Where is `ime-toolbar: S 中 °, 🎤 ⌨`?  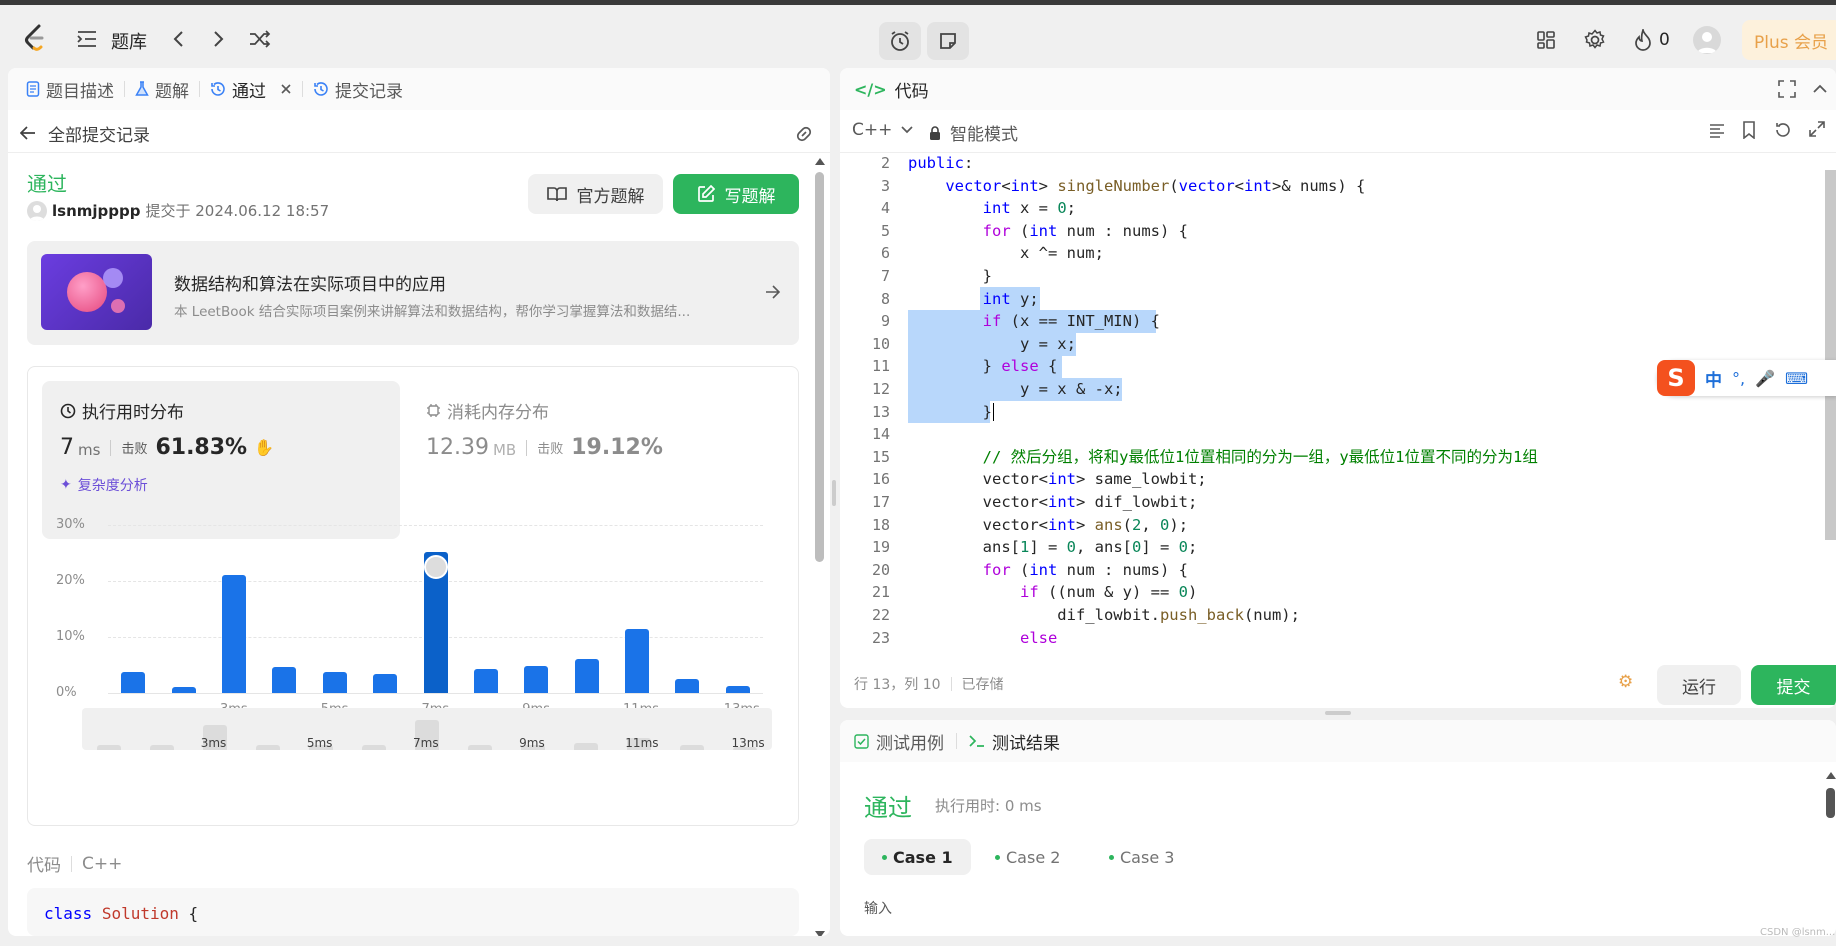 ime-toolbar: S 中 °, 🎤 ⌨ is located at coordinates (1746, 378).